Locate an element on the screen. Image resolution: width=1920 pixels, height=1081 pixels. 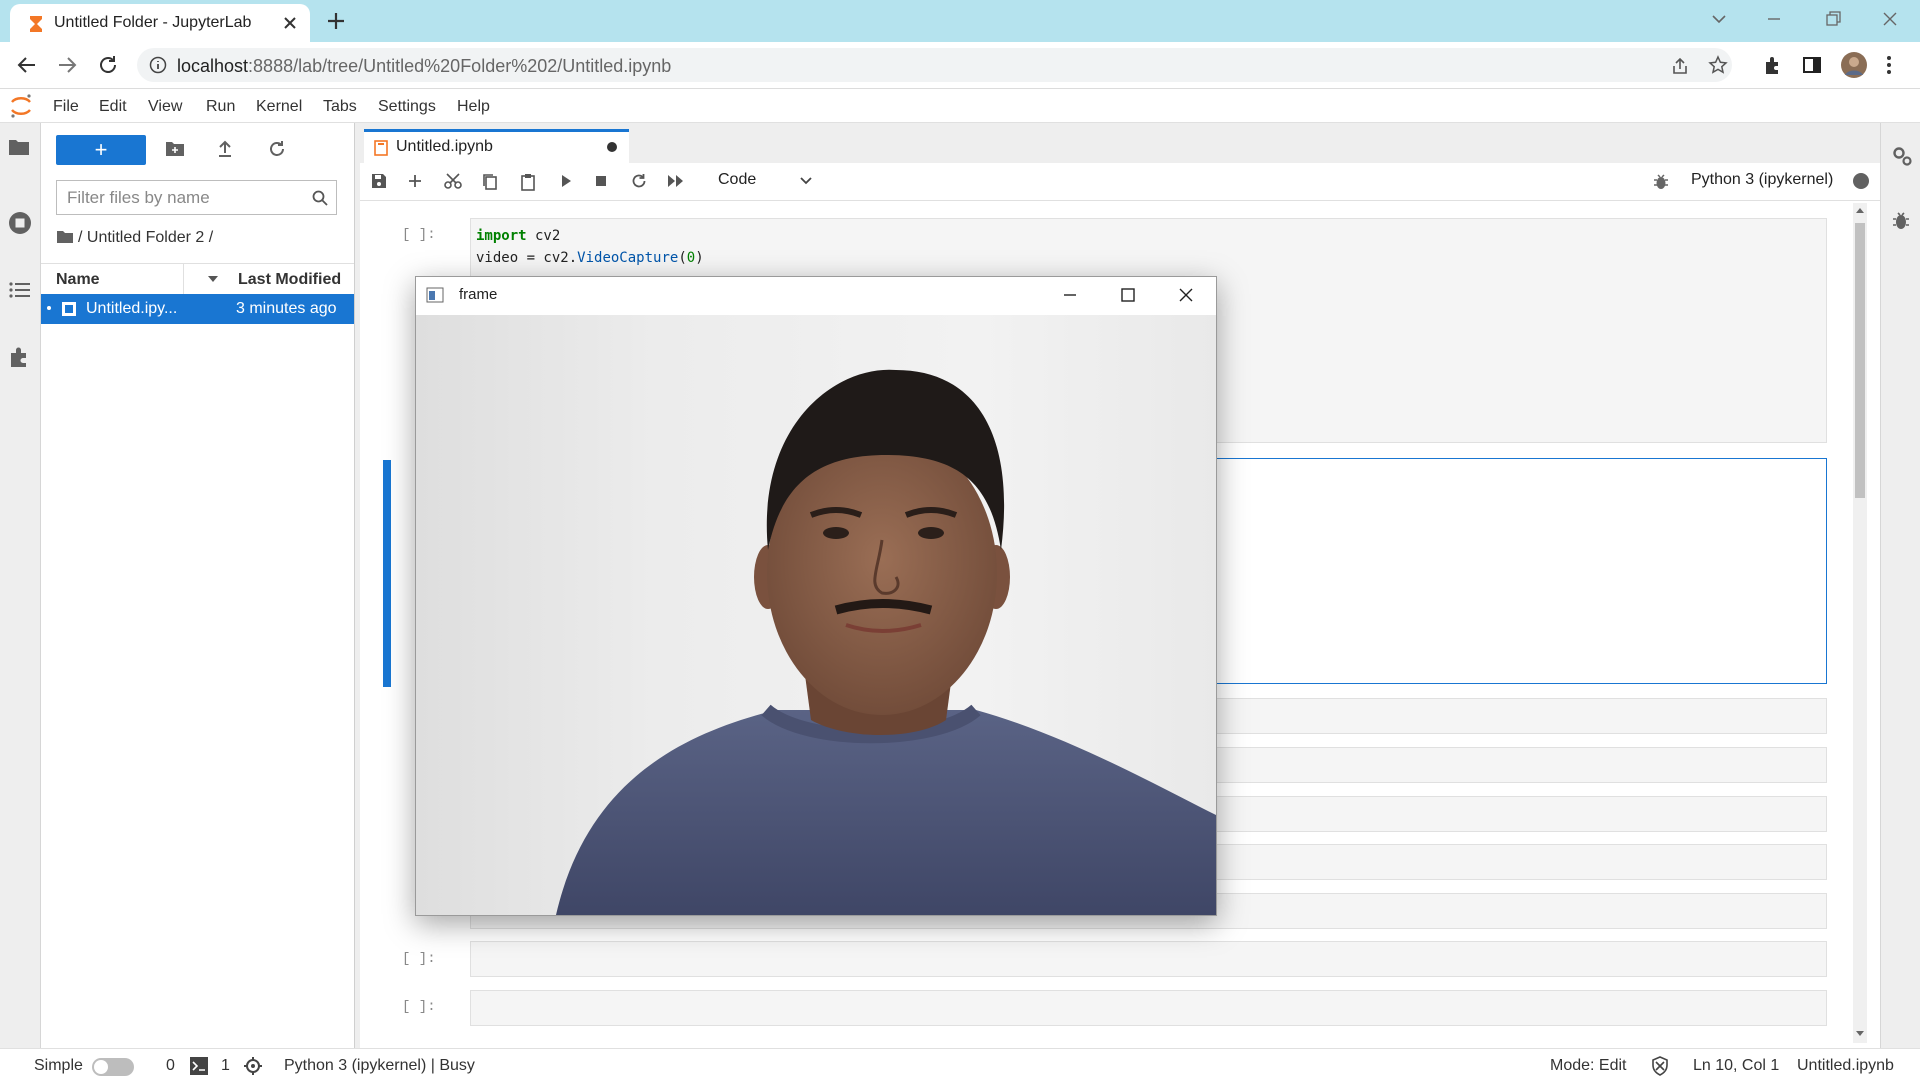
file-list-header: Name Last Modified is located at coordinates (197, 279).